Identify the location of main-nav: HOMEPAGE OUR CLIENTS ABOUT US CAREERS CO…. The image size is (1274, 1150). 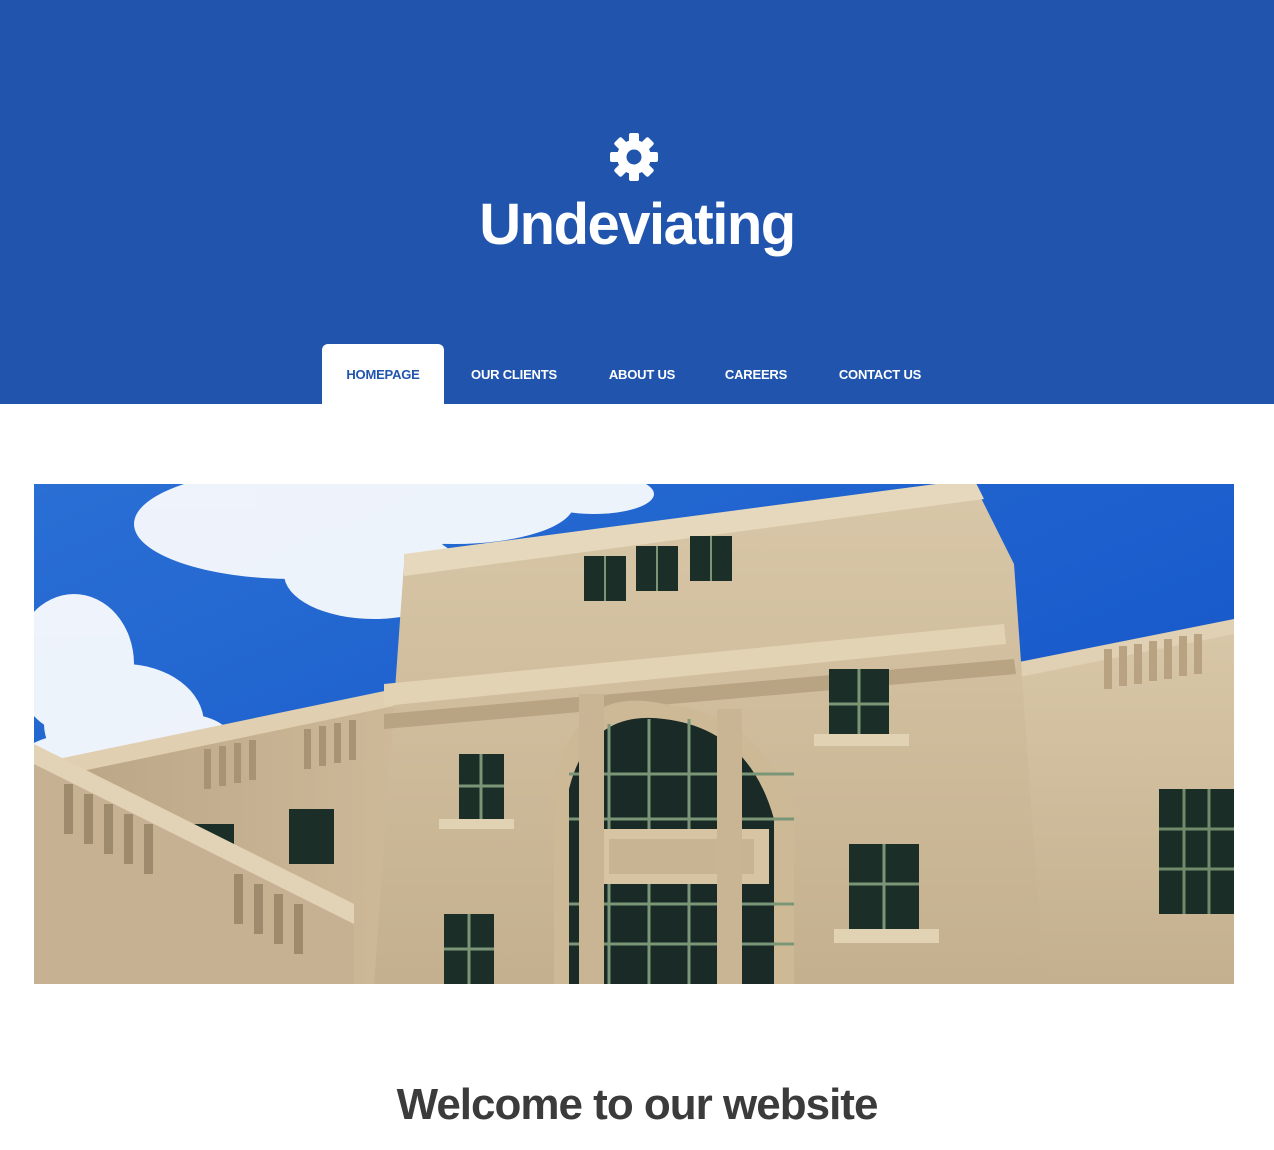
(635, 374).